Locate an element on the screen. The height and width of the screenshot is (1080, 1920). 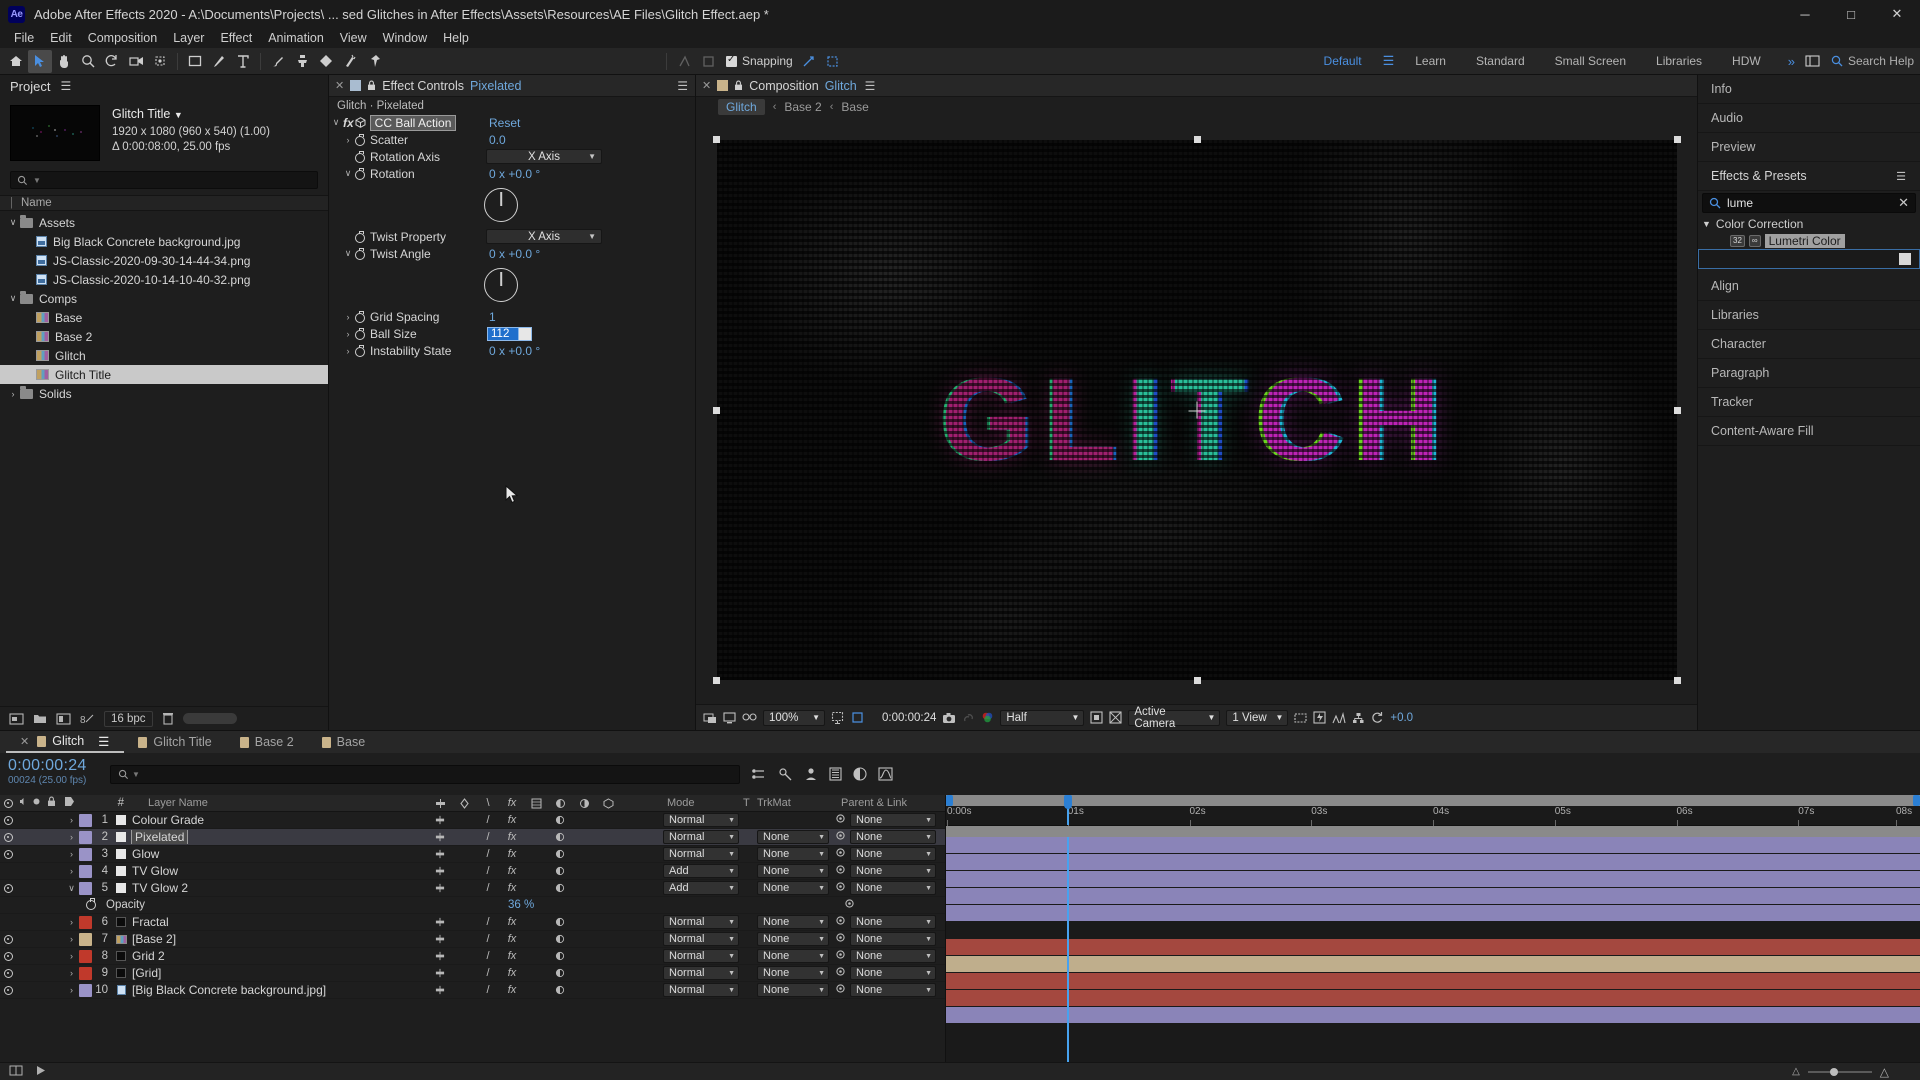
hand-tool-icon is located at coordinates (64, 61).